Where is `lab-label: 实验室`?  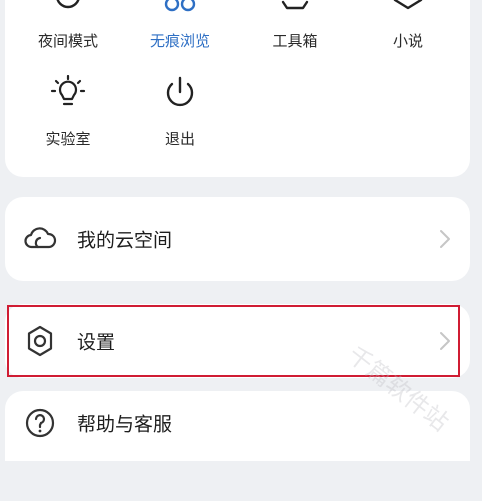 lab-label: 实验室 is located at coordinates (68, 139).